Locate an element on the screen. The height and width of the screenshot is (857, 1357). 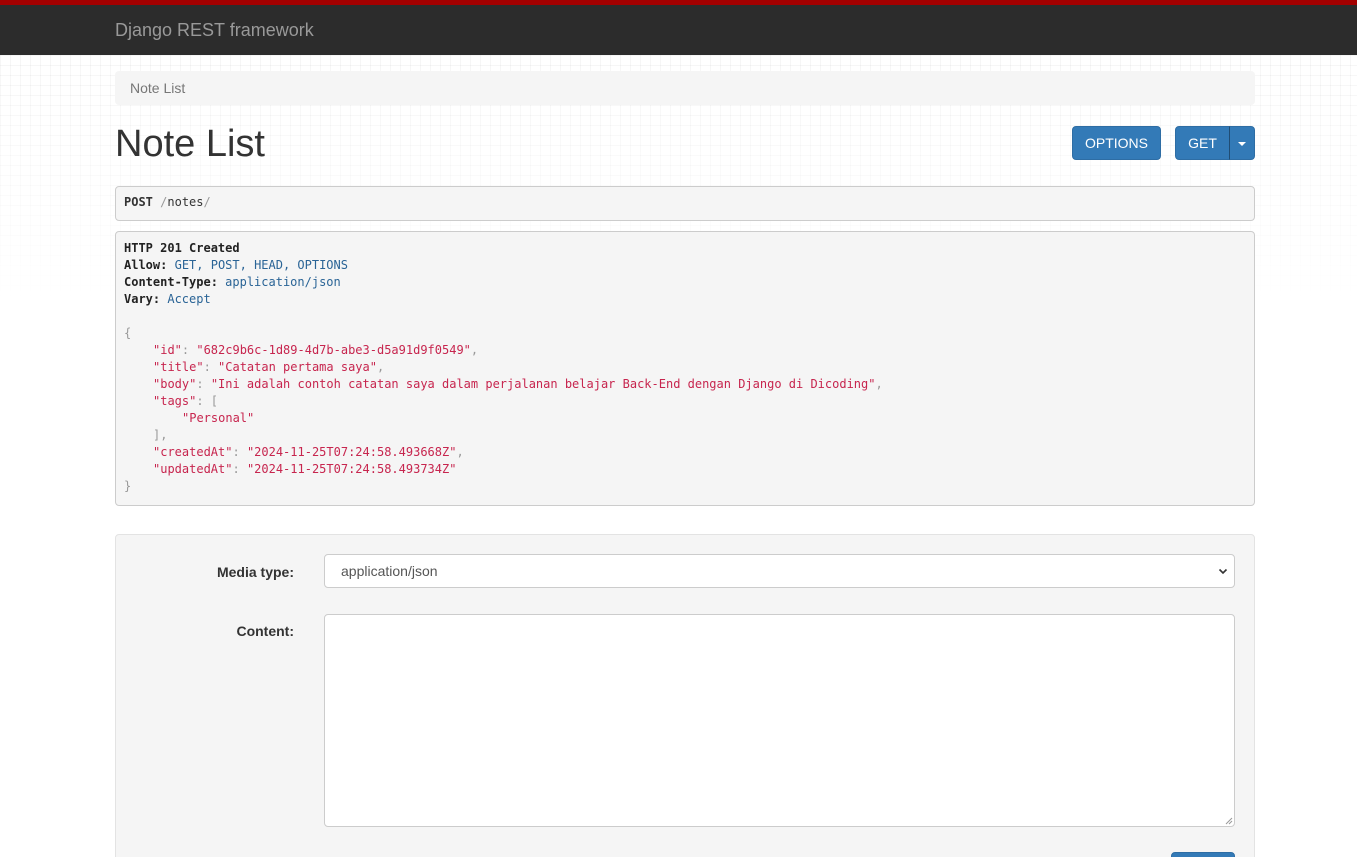
json-bracket-close: ], is located at coordinates (160, 435).